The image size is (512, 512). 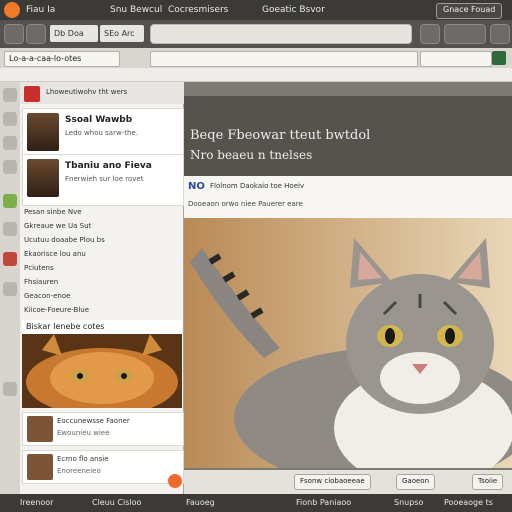 What do you see at coordinates (284, 59) in the screenshot?
I see `search-input` at bounding box center [284, 59].